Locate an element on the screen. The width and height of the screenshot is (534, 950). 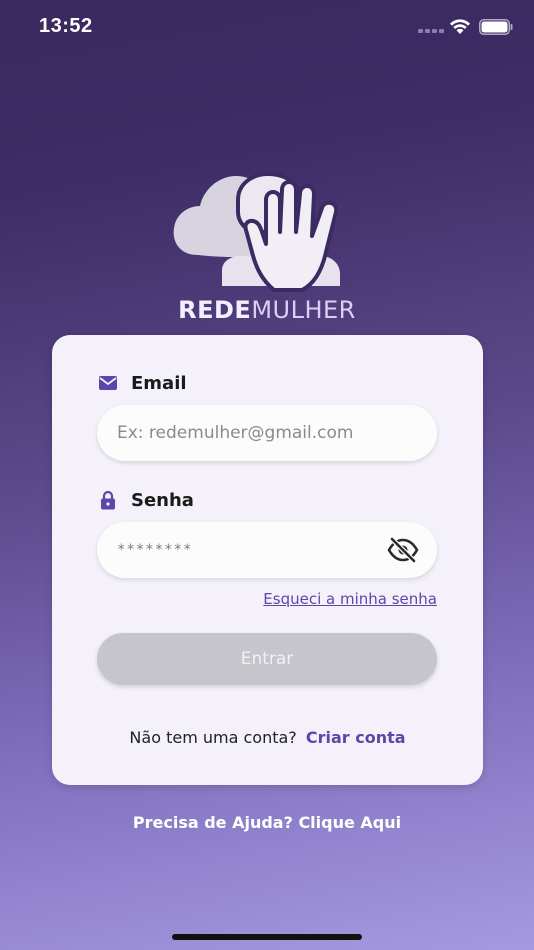
signup-prompt: Não tem uma conta? is located at coordinates (213, 737).